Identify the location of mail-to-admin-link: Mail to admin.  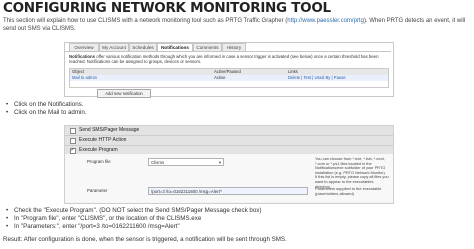
(84, 78).